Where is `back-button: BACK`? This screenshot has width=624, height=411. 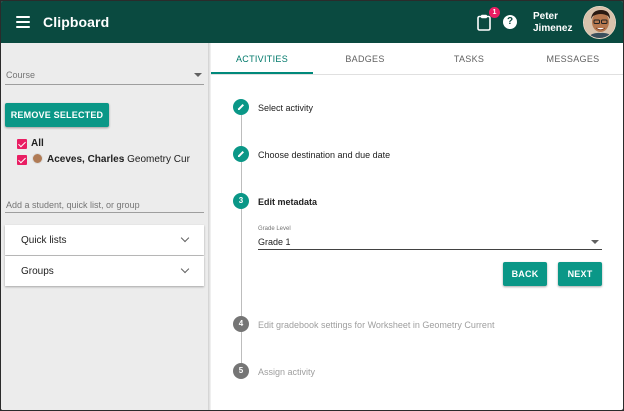
back-button: BACK is located at coordinates (525, 274).